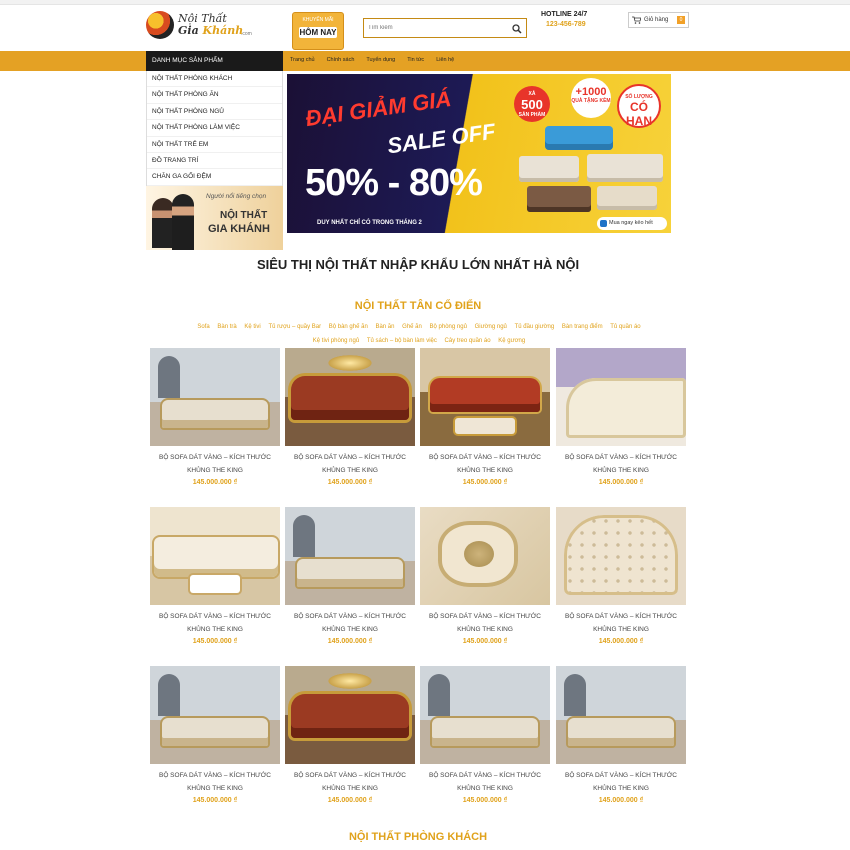 This screenshot has height=850, width=850. I want to click on category-item-decor: ĐỒ TRANG TRÍ, so click(214, 161).